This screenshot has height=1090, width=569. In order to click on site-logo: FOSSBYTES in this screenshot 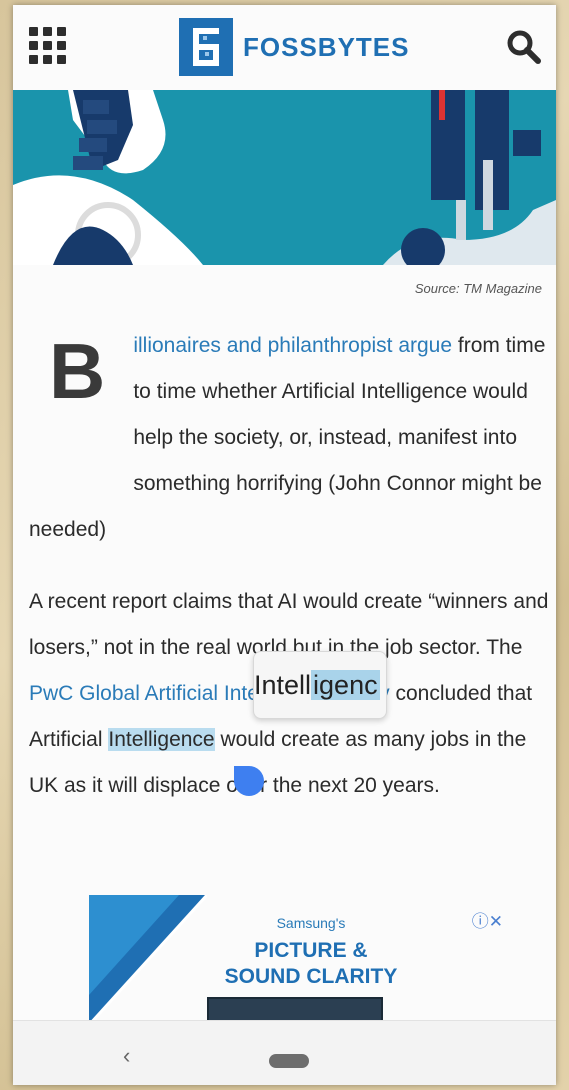, I will do `click(294, 47)`.